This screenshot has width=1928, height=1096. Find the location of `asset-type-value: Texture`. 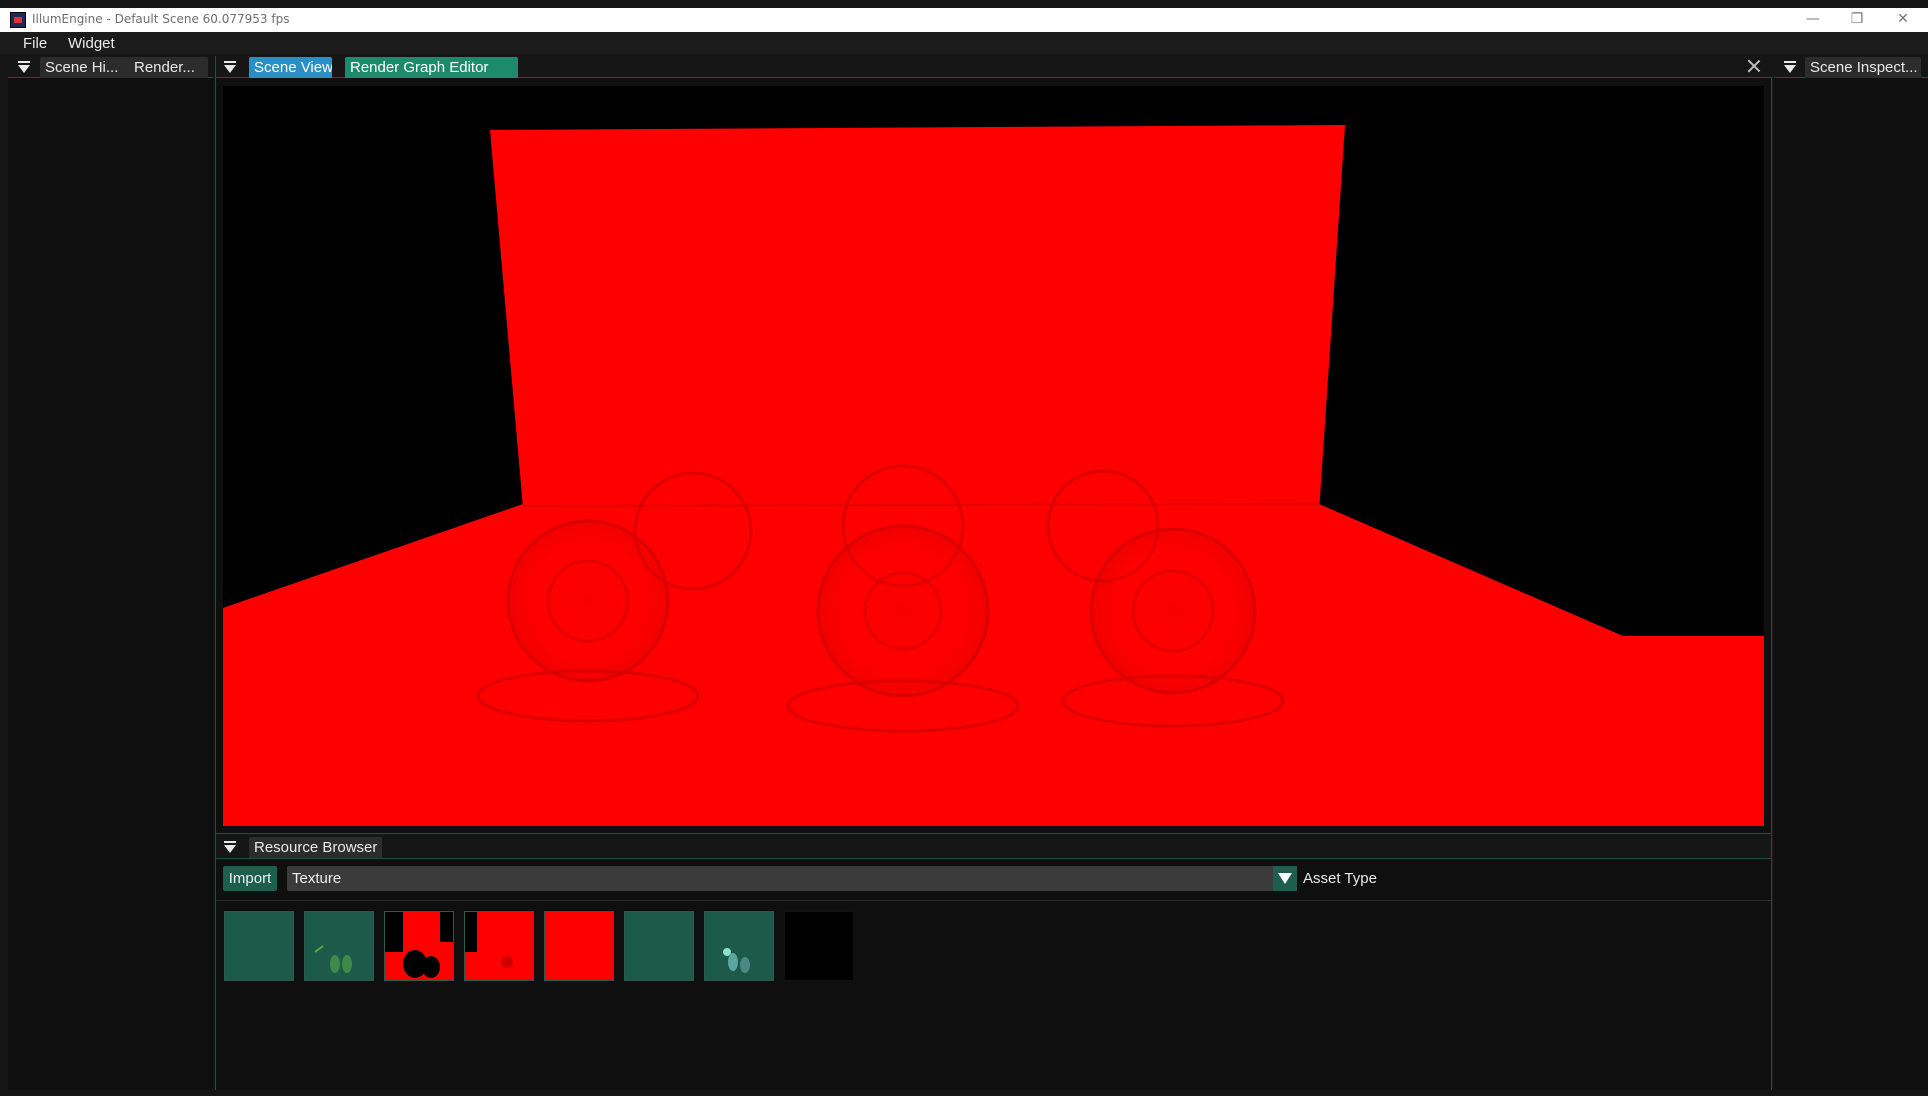

asset-type-value: Texture is located at coordinates (317, 878).